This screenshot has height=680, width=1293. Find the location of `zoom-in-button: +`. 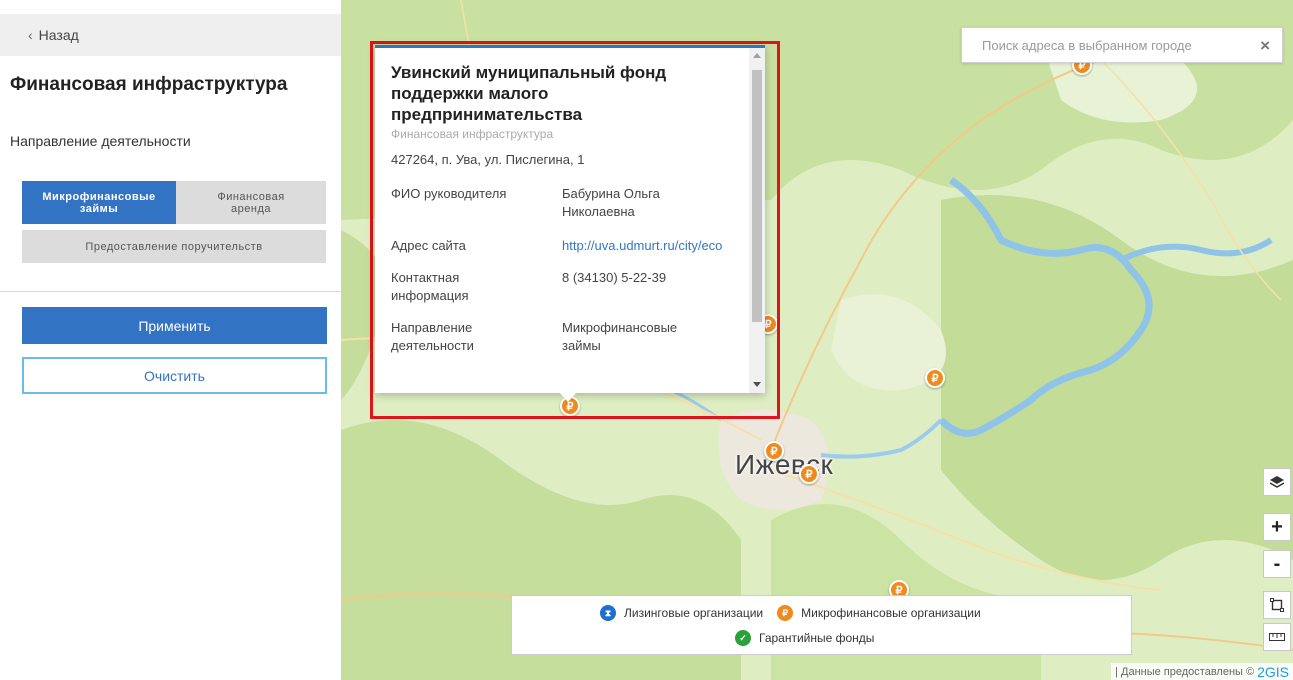

zoom-in-button: + is located at coordinates (1277, 527).